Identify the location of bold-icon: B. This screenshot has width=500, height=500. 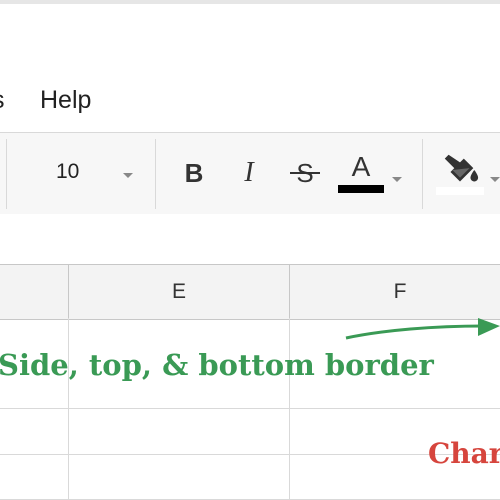
(194, 172).